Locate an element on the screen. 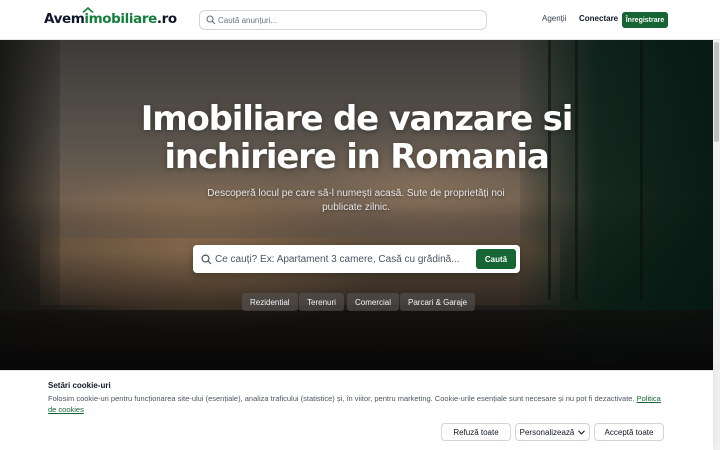  cookie-title: Setări cookie-uri is located at coordinates (79, 385).